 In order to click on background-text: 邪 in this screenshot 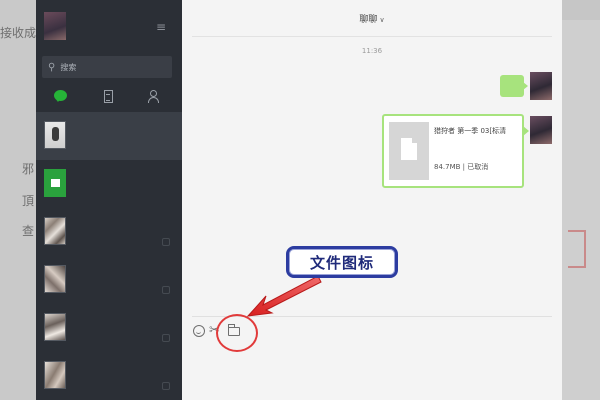, I will do `click(28, 169)`.